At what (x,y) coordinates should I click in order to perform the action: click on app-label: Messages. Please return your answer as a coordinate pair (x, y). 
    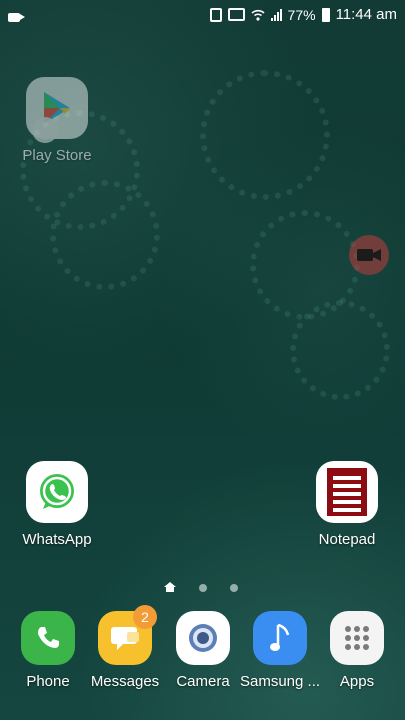
    Looking at the image, I should click on (125, 681).